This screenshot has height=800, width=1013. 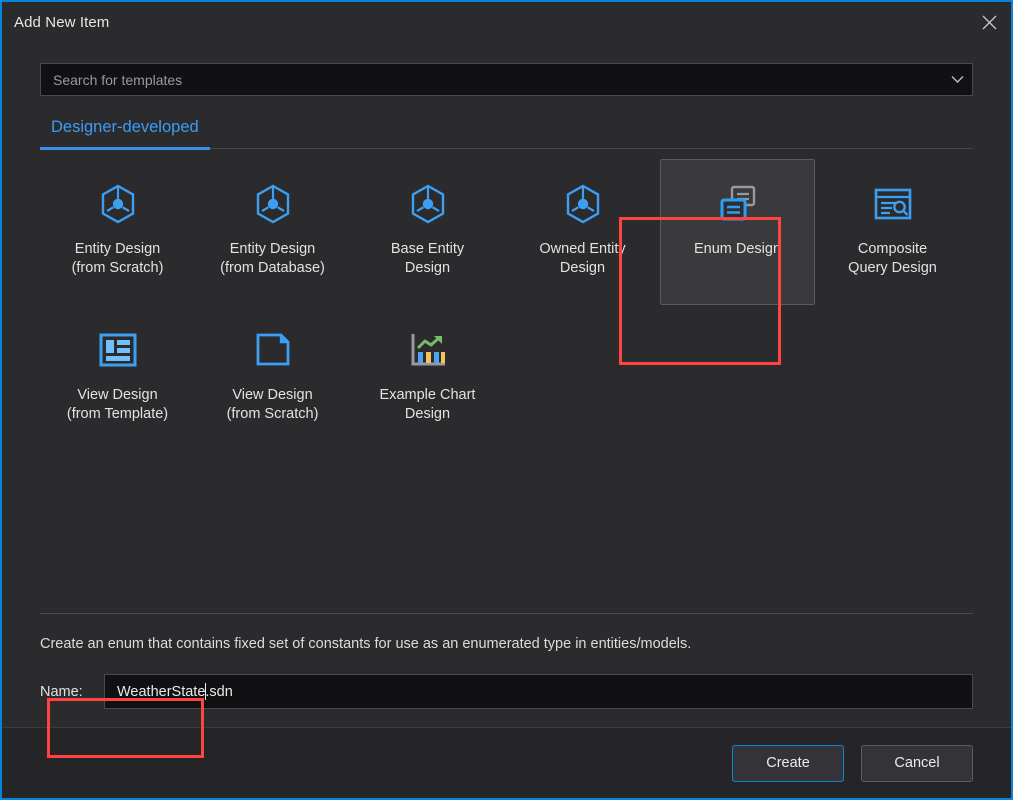 I want to click on enum-windows-icon, so click(x=738, y=204).